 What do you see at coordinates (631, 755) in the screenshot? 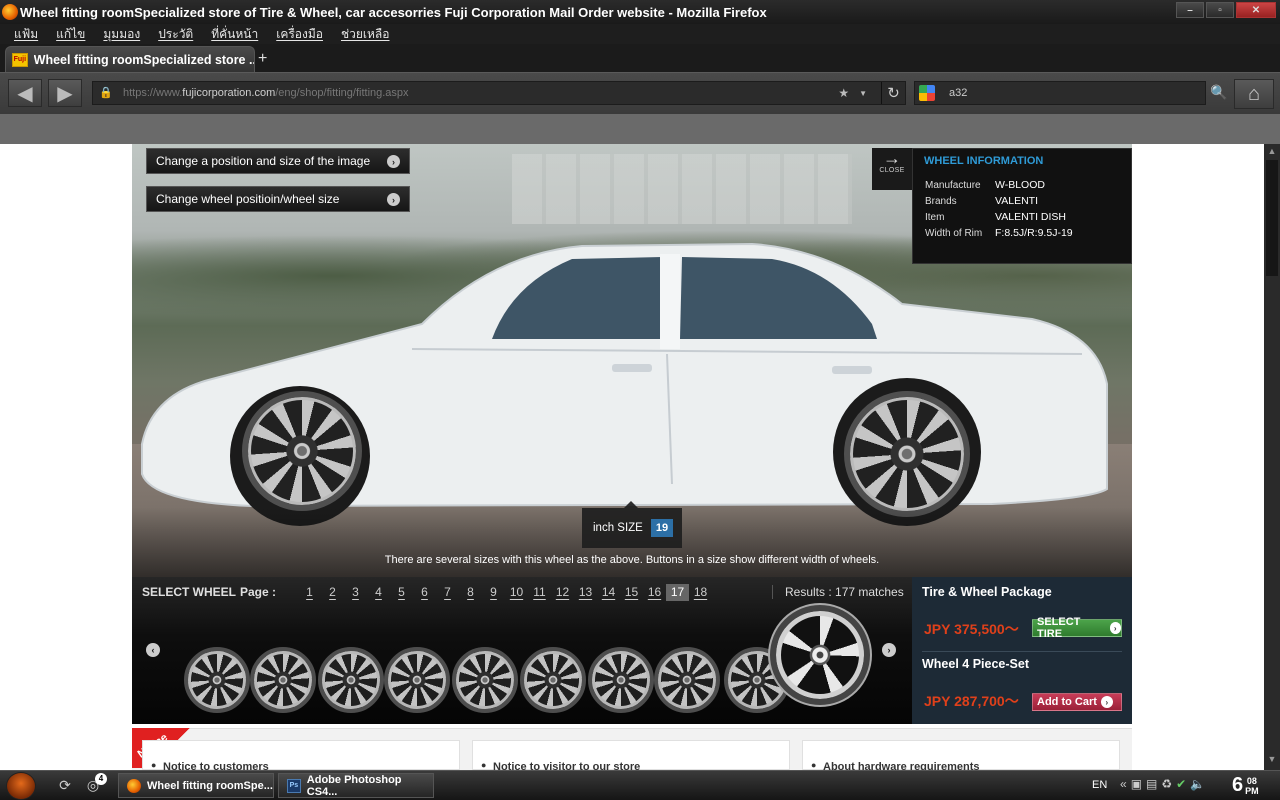
I see `notice-visitors-link: Notice to visitor to our store` at bounding box center [631, 755].